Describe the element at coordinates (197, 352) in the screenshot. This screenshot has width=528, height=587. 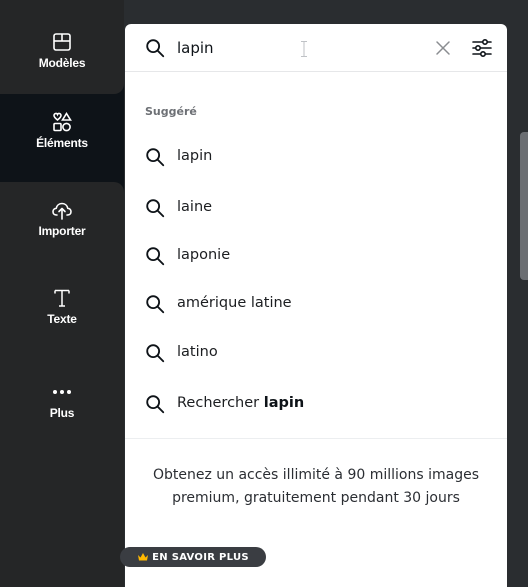
I see `suggestion-text: latino` at that location.